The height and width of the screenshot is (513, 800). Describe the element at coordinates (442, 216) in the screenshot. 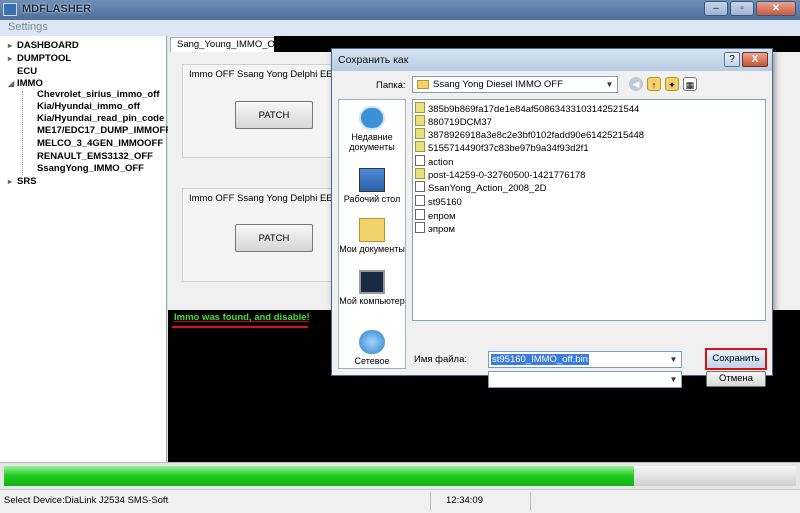

I see `file-name: епром` at that location.